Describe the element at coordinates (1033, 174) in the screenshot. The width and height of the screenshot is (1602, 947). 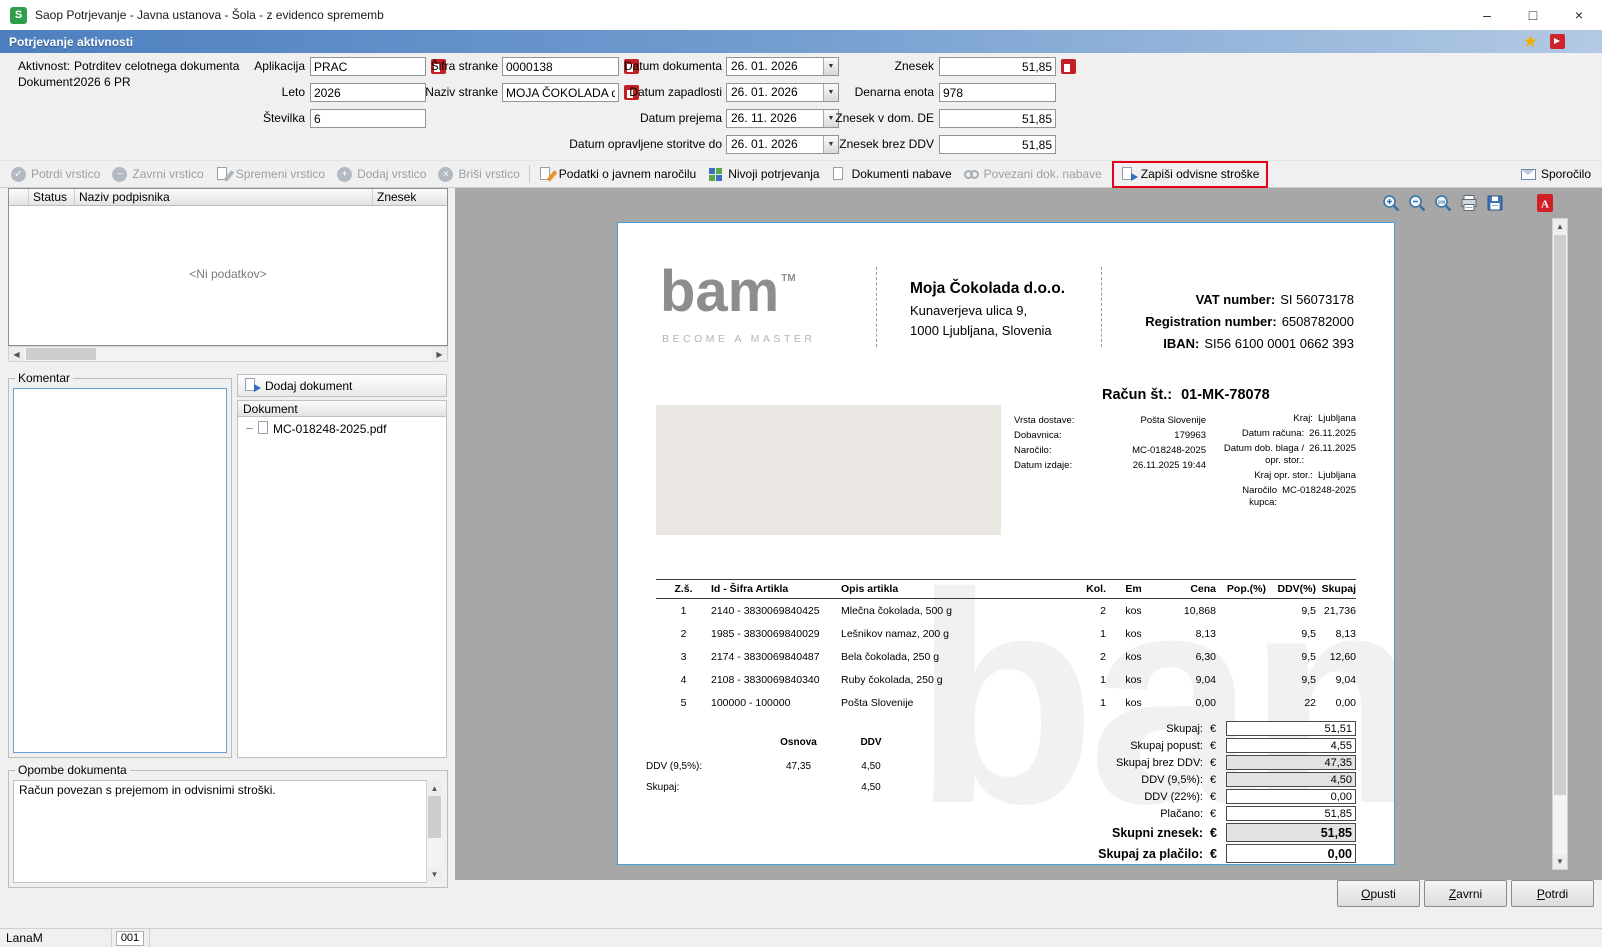
I see `povezani-dok-nabave-button: Povezani dok. nabave` at that location.